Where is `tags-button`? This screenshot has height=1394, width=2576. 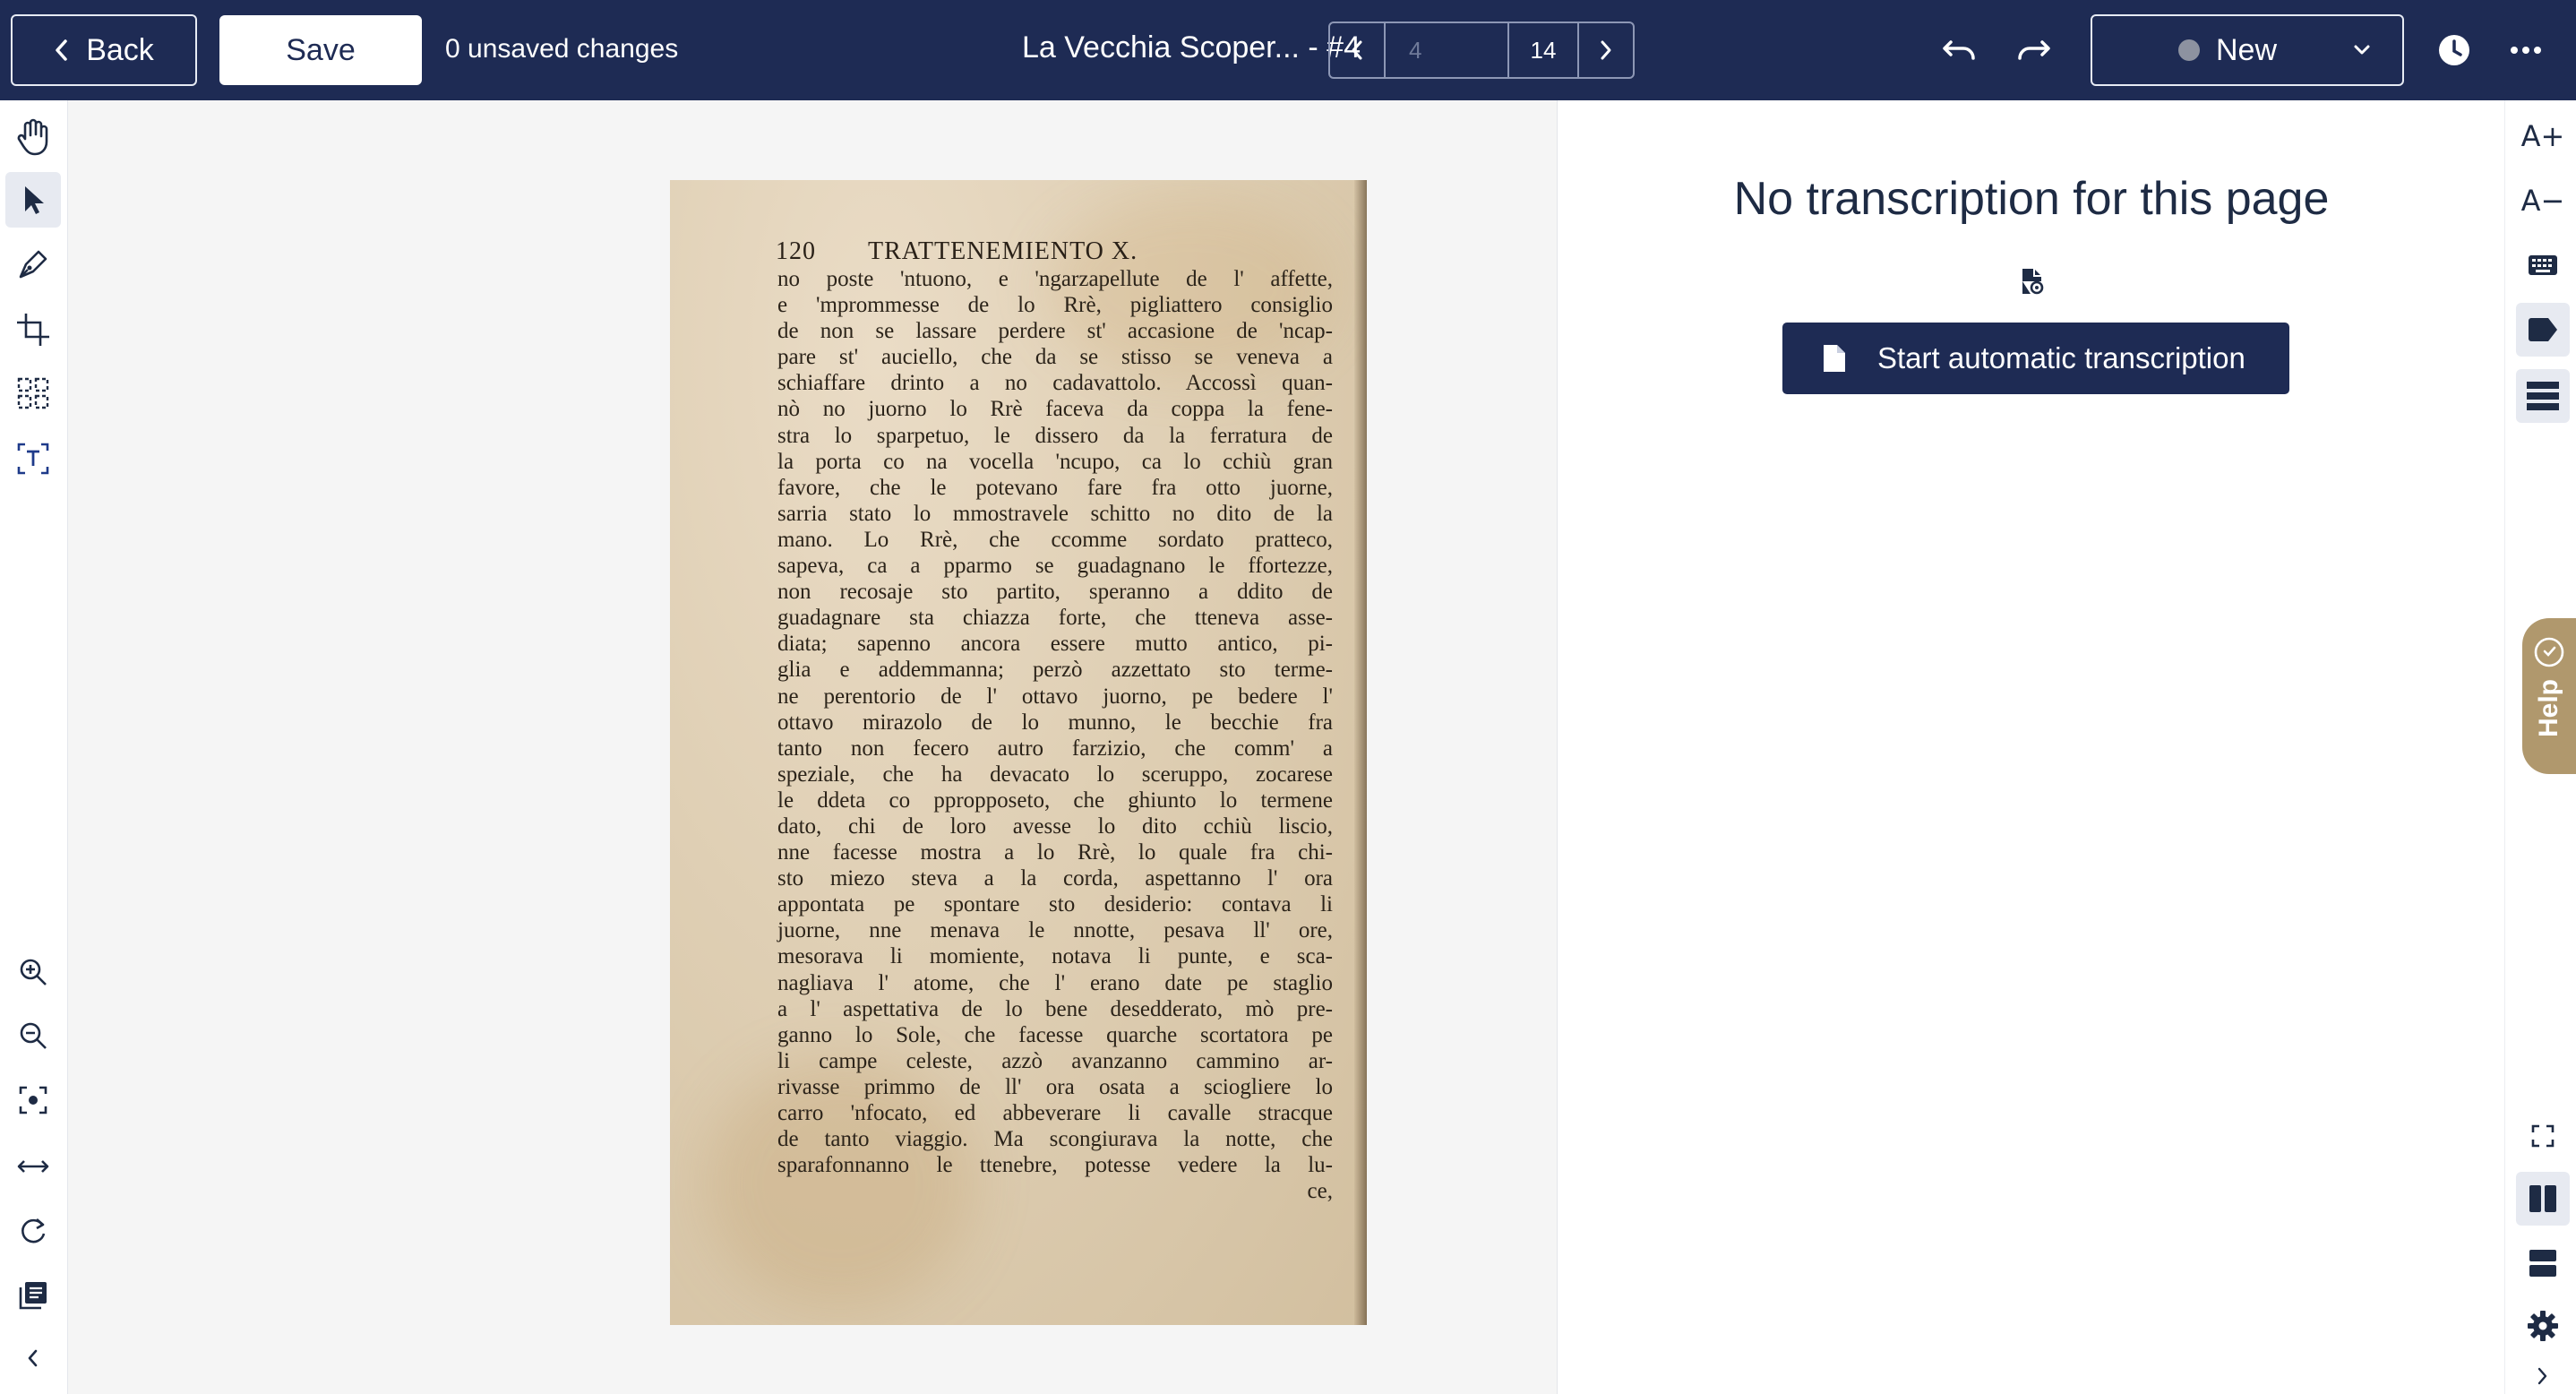 tags-button is located at coordinates (2543, 330).